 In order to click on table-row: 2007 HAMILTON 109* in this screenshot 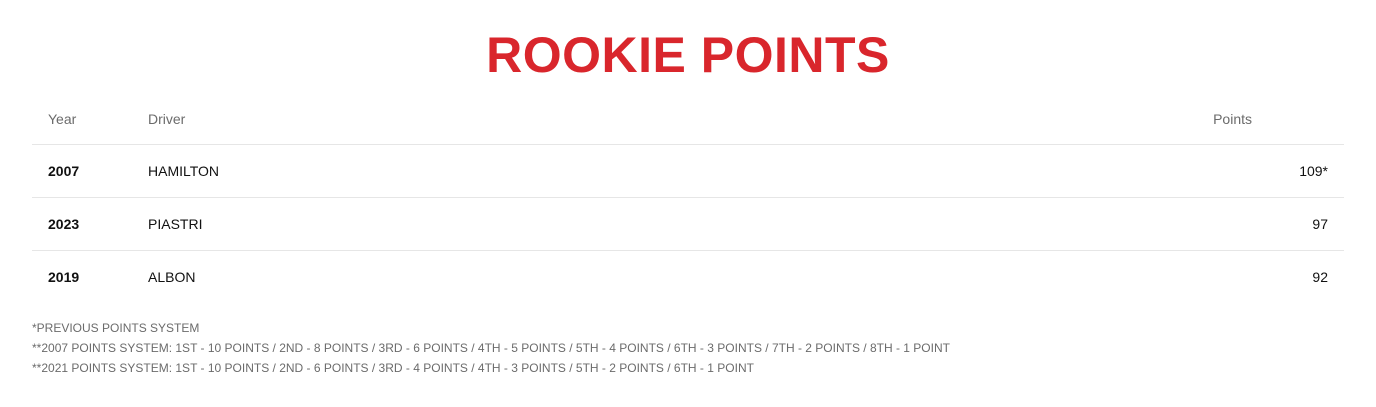, I will do `click(688, 171)`.